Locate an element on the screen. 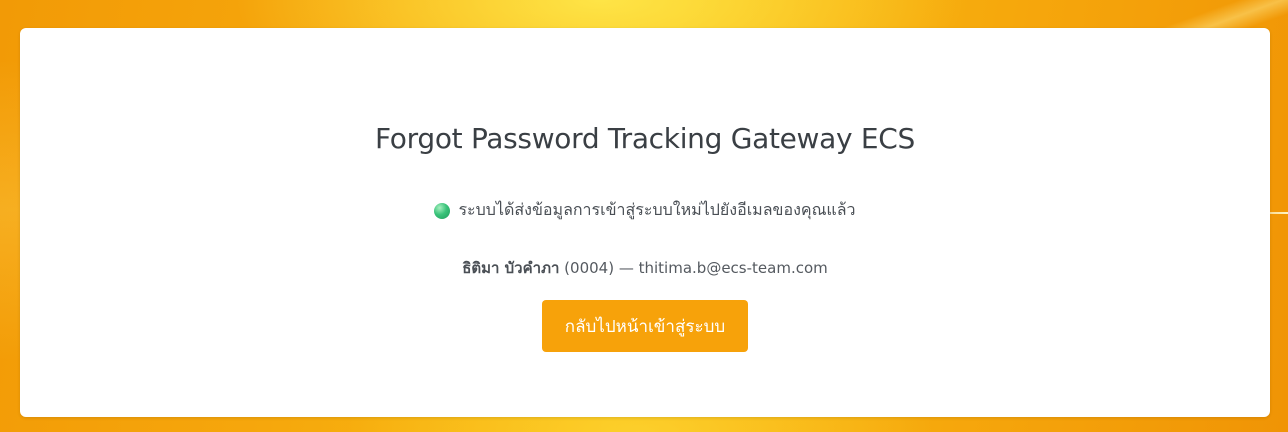 This screenshot has height=432, width=1288. button-row: กลับไปหน้าเข้าสู่ระบบ is located at coordinates (645, 326).